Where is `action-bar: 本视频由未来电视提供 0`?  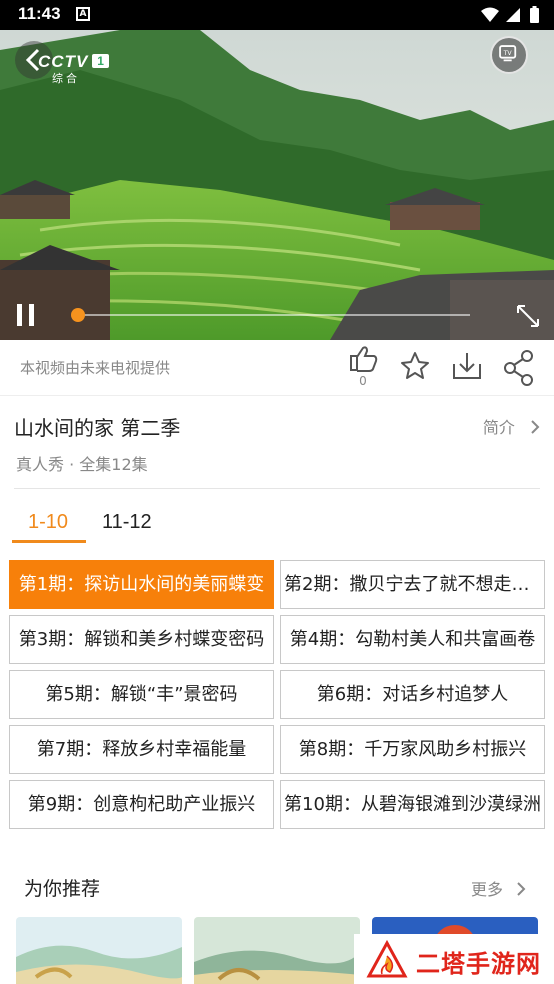 action-bar: 本视频由未来电视提供 0 is located at coordinates (277, 368).